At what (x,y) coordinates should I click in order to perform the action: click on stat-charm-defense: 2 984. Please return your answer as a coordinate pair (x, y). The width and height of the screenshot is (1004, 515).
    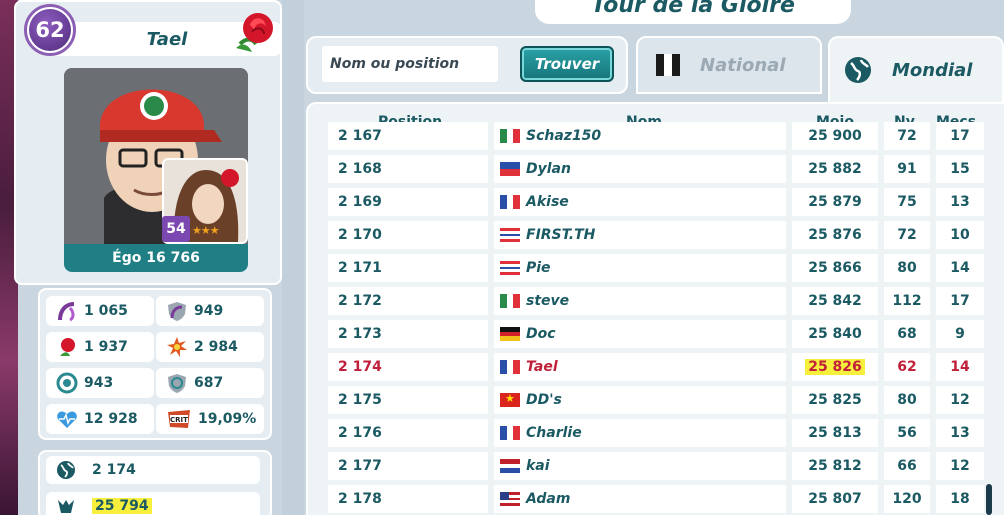
    Looking at the image, I should click on (210, 347).